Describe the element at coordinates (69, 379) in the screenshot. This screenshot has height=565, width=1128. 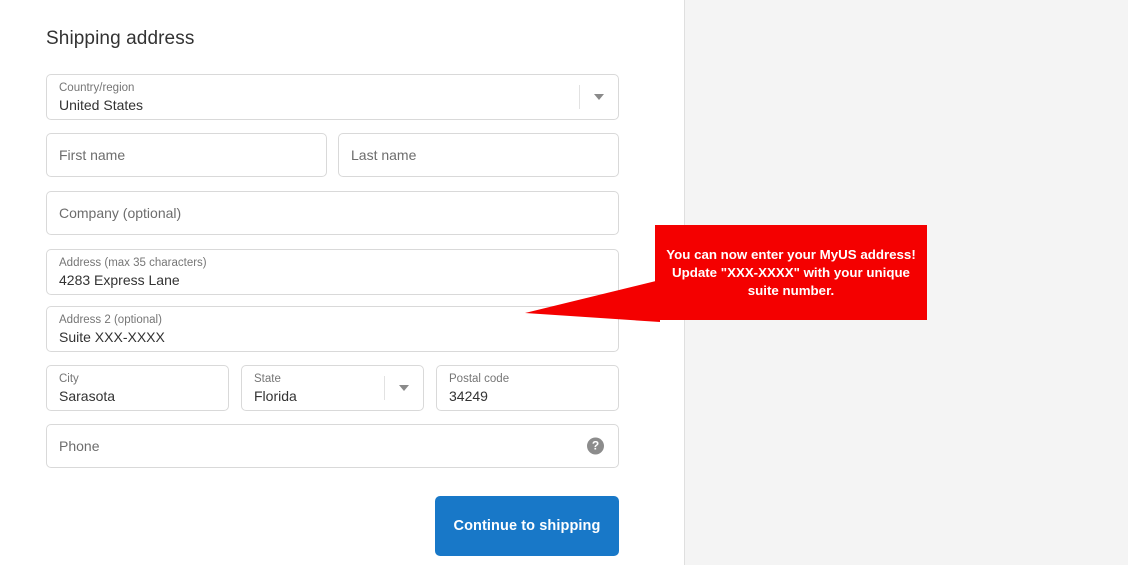
I see `city-label: City` at that location.